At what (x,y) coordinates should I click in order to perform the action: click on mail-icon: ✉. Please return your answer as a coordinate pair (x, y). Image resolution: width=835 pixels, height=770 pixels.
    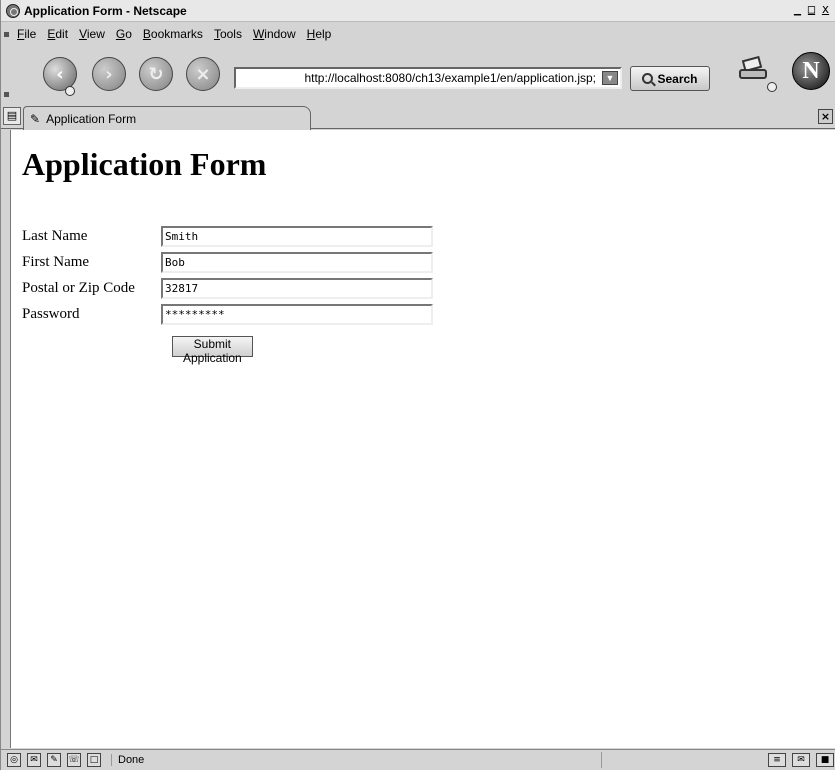
    Looking at the image, I should click on (34, 760).